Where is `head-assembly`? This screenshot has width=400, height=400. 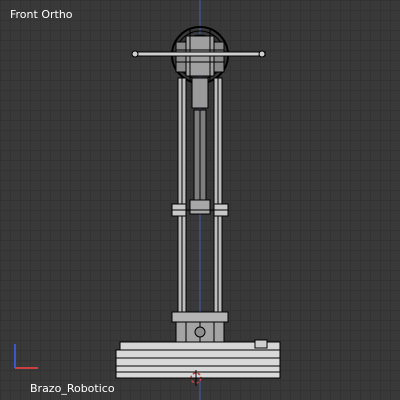 head-assembly is located at coordinates (198, 55).